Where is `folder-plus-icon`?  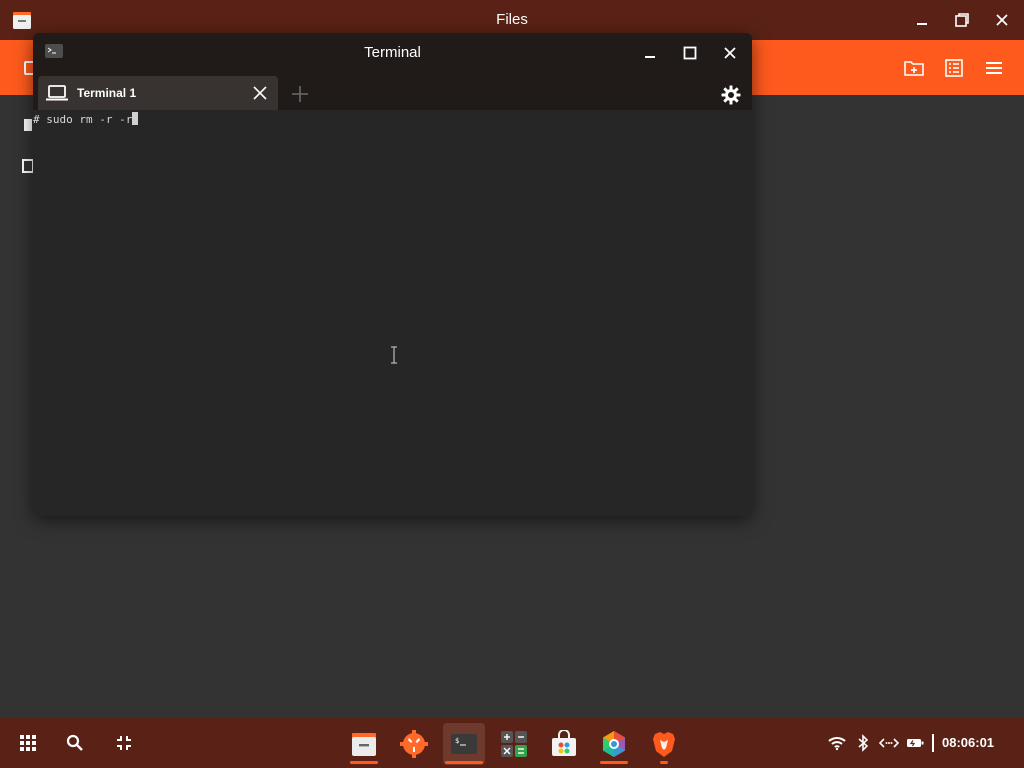
folder-plus-icon is located at coordinates (914, 68).